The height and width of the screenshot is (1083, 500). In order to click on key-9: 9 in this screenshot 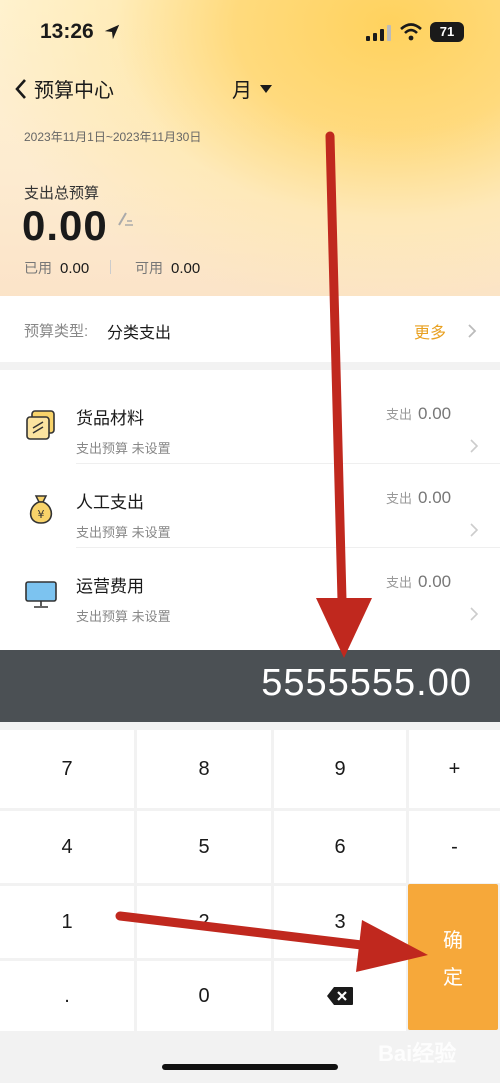, I will do `click(340, 769)`.